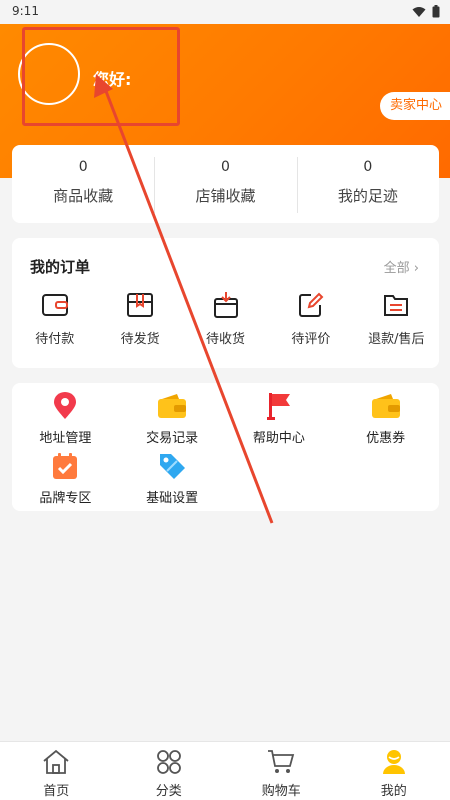 Image resolution: width=450 pixels, height=800 pixels. What do you see at coordinates (168, 791) in the screenshot?
I see `tab-label: 分类` at bounding box center [168, 791].